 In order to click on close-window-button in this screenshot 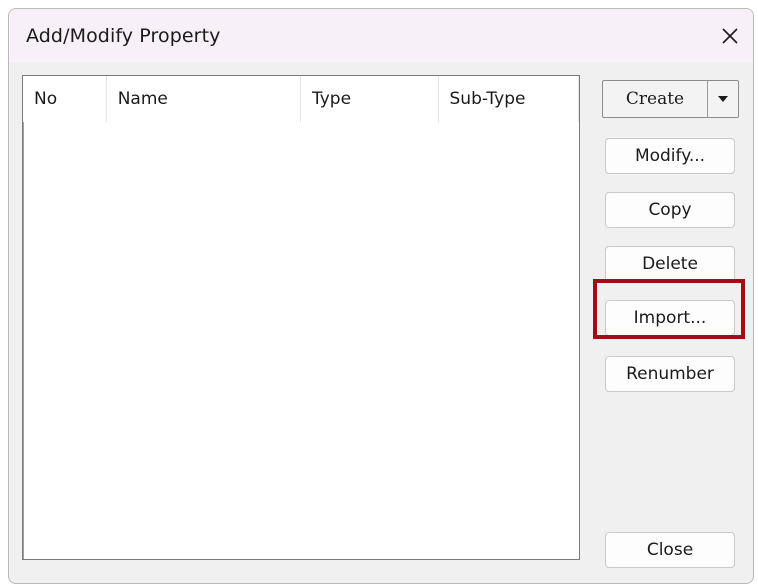, I will do `click(730, 36)`.